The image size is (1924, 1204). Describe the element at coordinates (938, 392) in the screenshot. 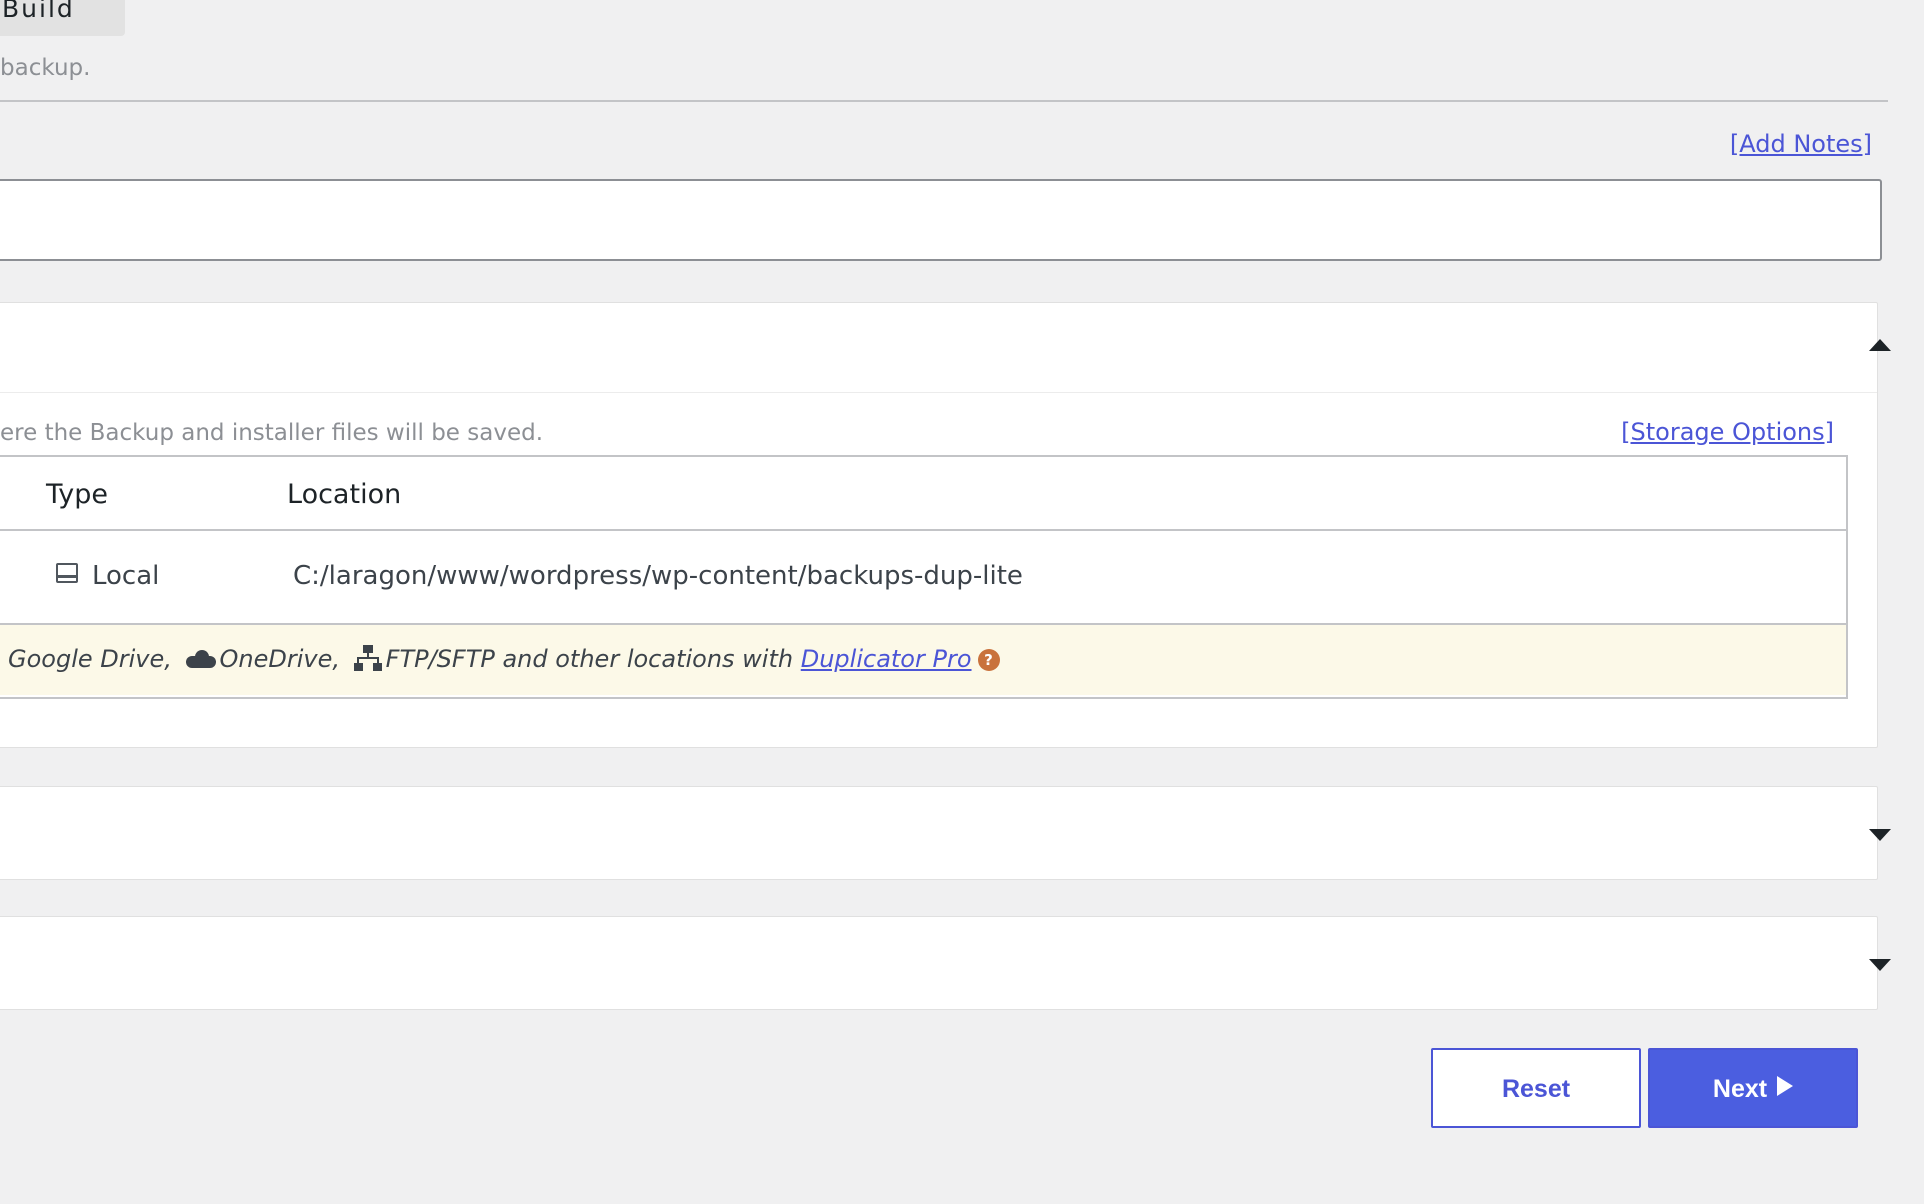

I see `panel-header-divider` at that location.